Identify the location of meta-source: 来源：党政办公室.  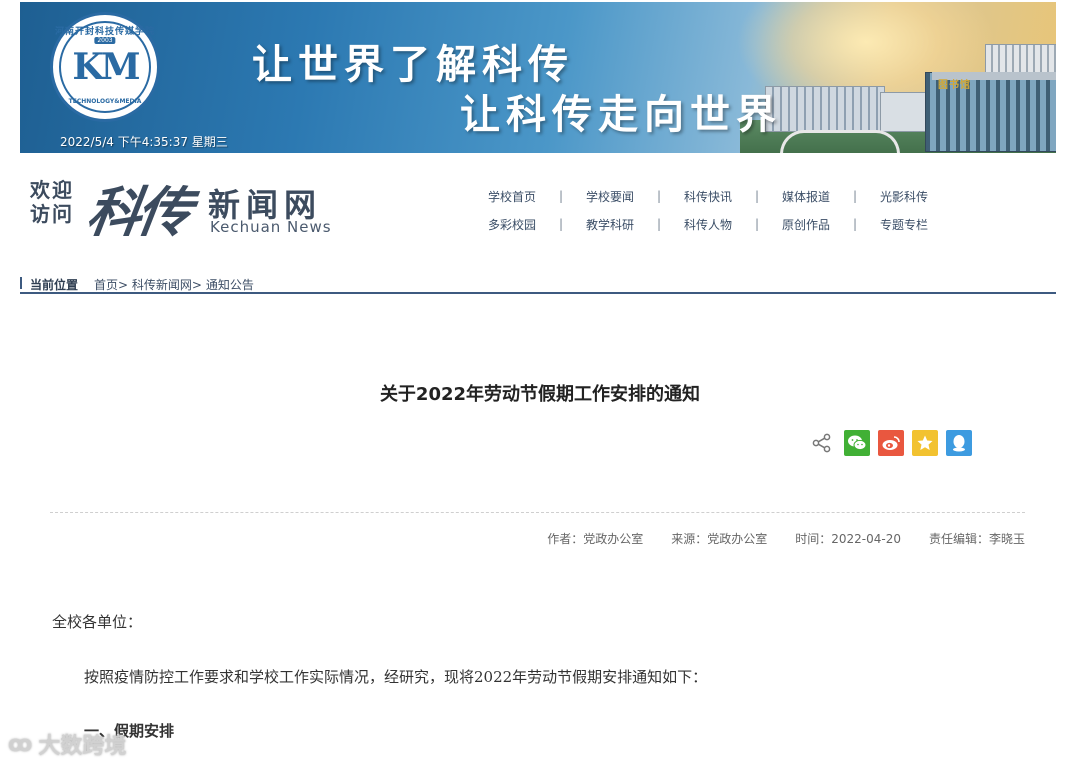
(719, 539).